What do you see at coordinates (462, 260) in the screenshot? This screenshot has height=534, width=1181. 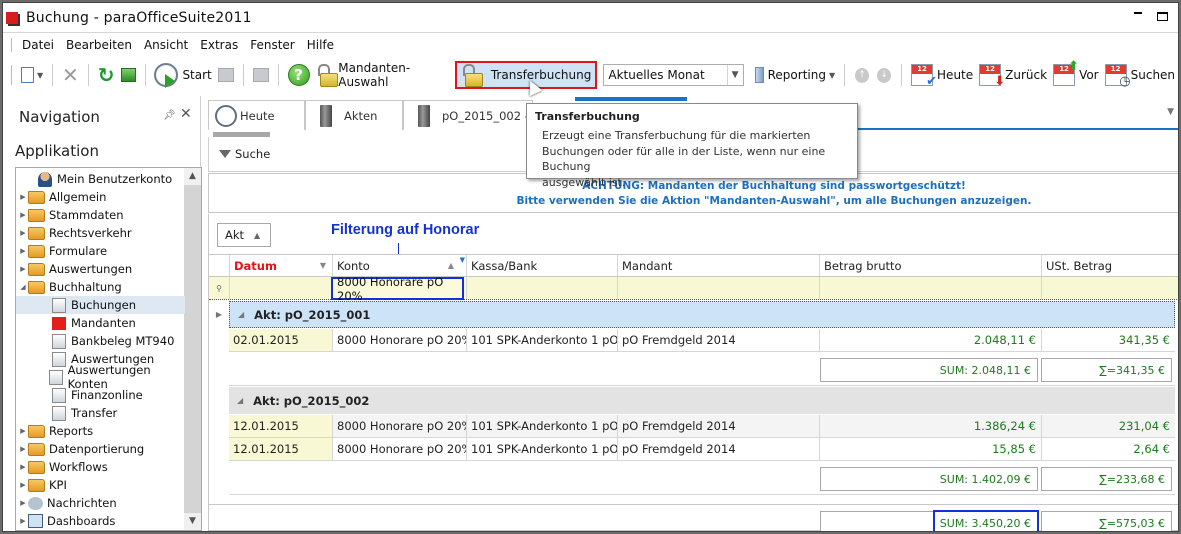 I see `filter-active-icon: ▼` at bounding box center [462, 260].